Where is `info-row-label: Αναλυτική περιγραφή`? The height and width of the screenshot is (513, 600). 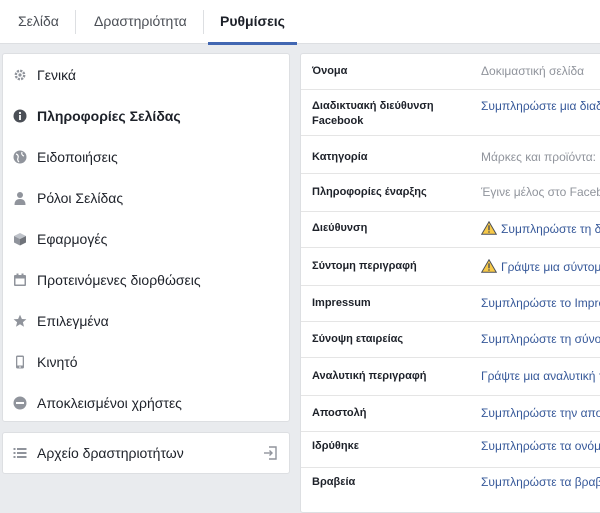 info-row-label: Αναλυτική περιγραφή is located at coordinates (369, 376).